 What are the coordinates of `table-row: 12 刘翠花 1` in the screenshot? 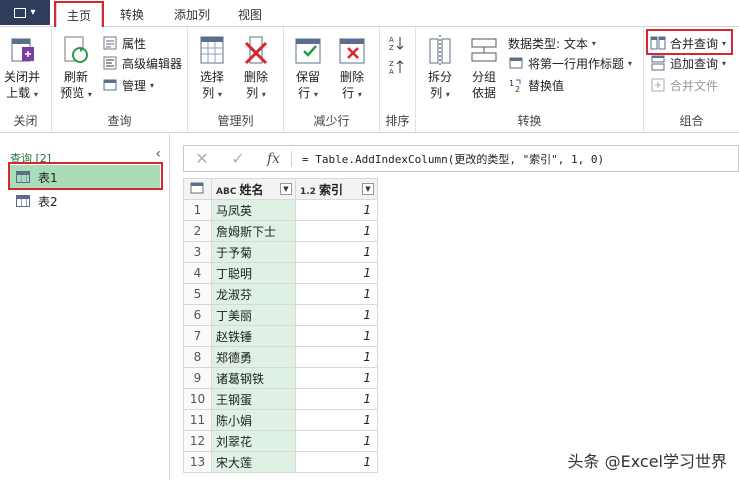 It's located at (280, 441).